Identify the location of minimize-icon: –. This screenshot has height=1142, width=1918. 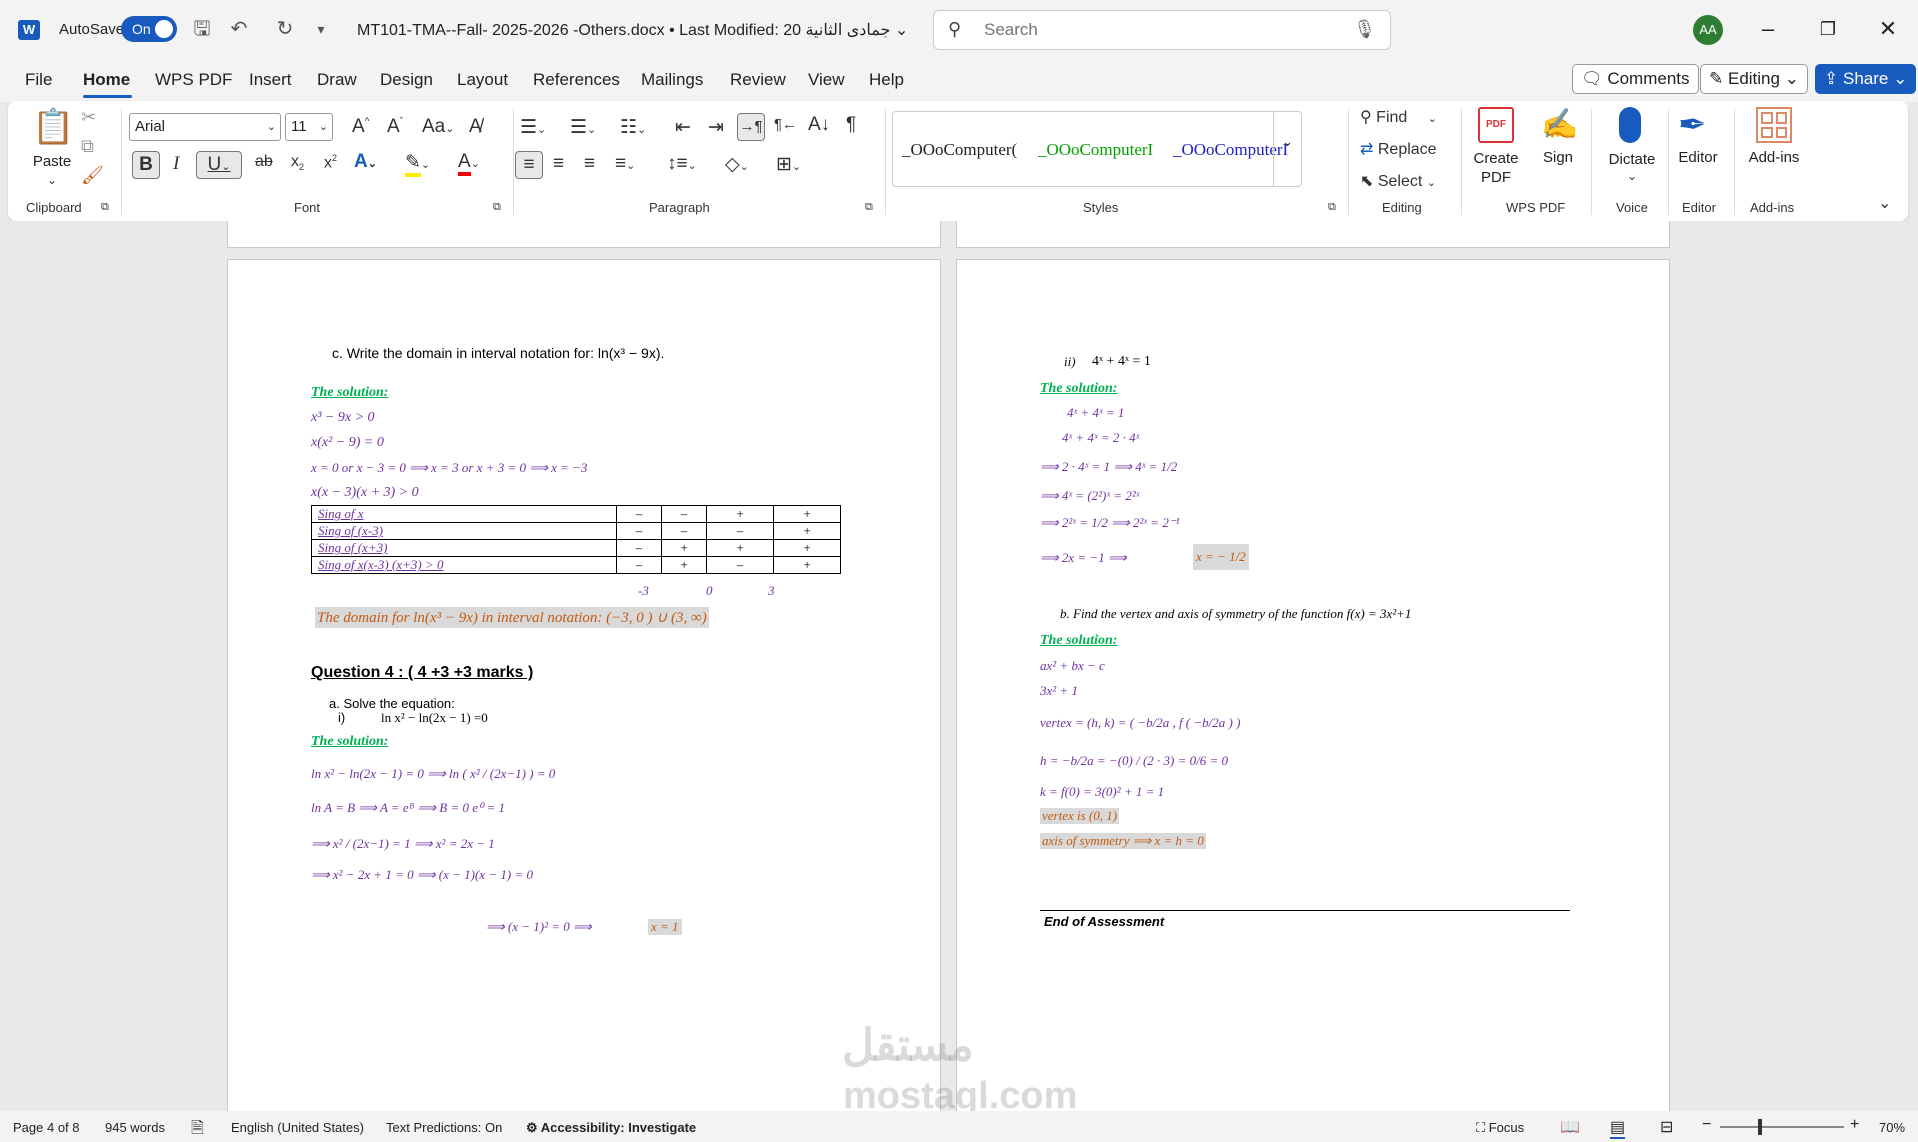
(1768, 29).